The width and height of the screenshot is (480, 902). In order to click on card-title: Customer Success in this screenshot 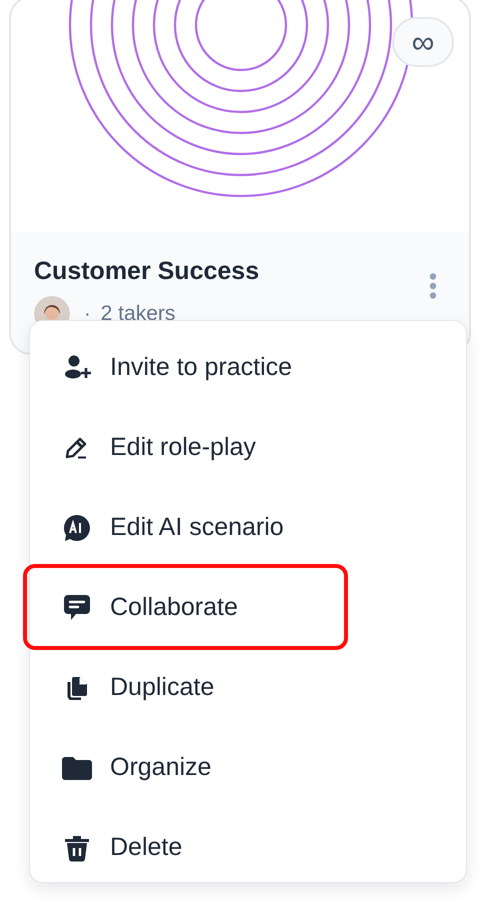, I will do `click(147, 271)`.